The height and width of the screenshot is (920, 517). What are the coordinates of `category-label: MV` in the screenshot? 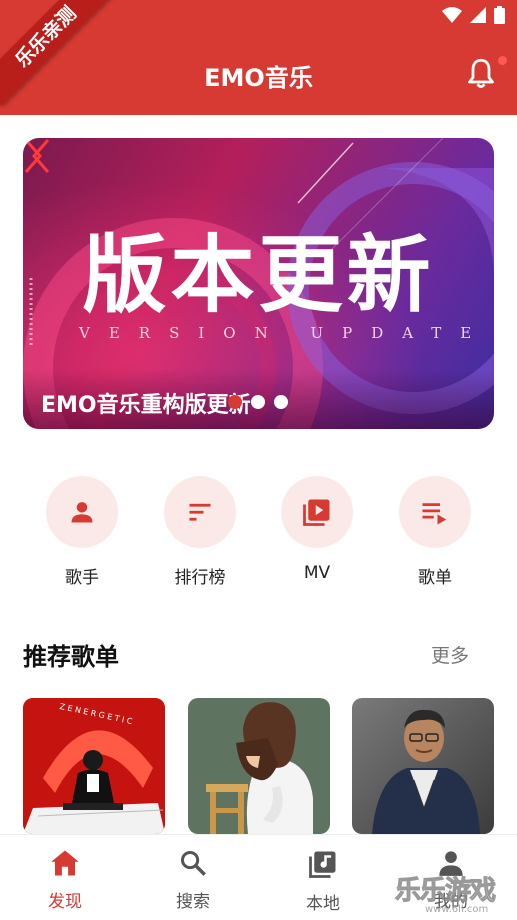 It's located at (317, 573).